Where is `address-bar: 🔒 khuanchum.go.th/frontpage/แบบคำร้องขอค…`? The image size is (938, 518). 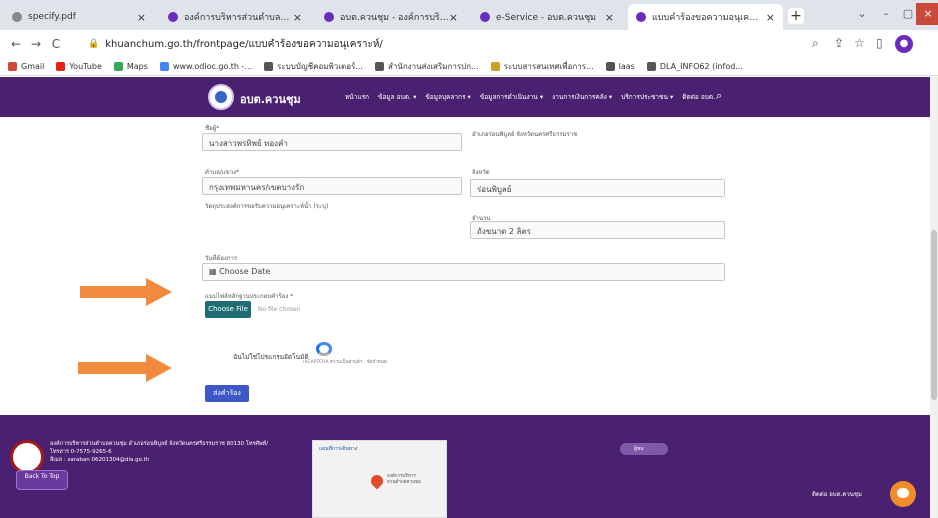
address-bar: 🔒 khuanchum.go.th/frontpage/แบบคำร้องขอค… is located at coordinates (235, 44).